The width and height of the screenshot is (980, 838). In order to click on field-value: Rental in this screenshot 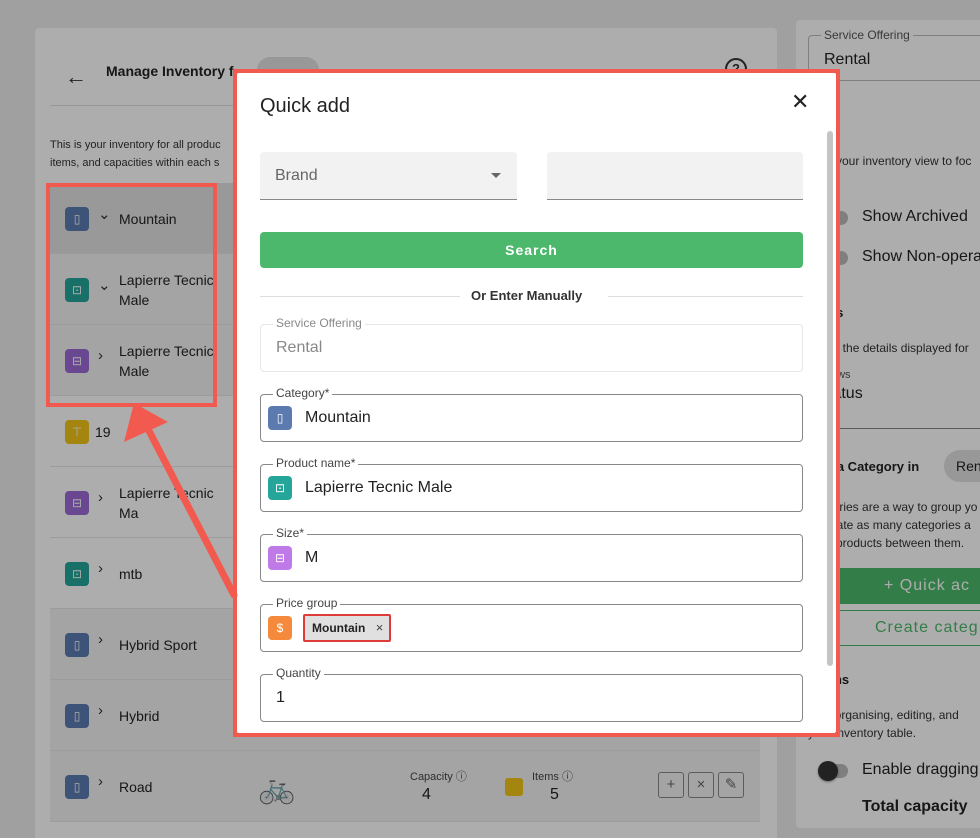, I will do `click(299, 347)`.